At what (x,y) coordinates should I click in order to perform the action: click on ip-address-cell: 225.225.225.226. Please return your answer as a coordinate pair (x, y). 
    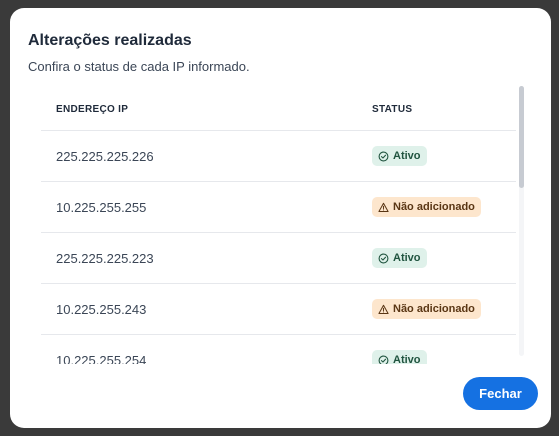
    Looking at the image, I should click on (206, 156).